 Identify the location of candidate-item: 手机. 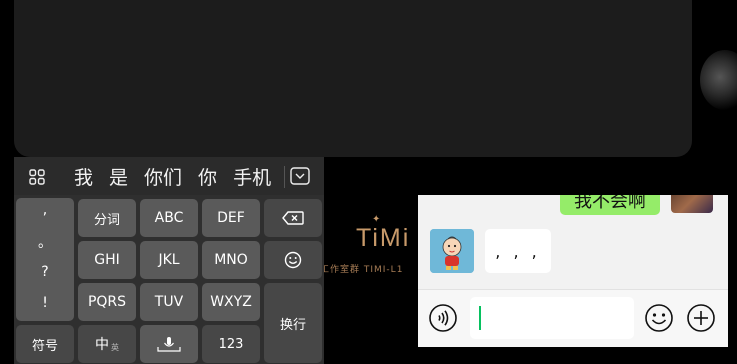
(252, 176).